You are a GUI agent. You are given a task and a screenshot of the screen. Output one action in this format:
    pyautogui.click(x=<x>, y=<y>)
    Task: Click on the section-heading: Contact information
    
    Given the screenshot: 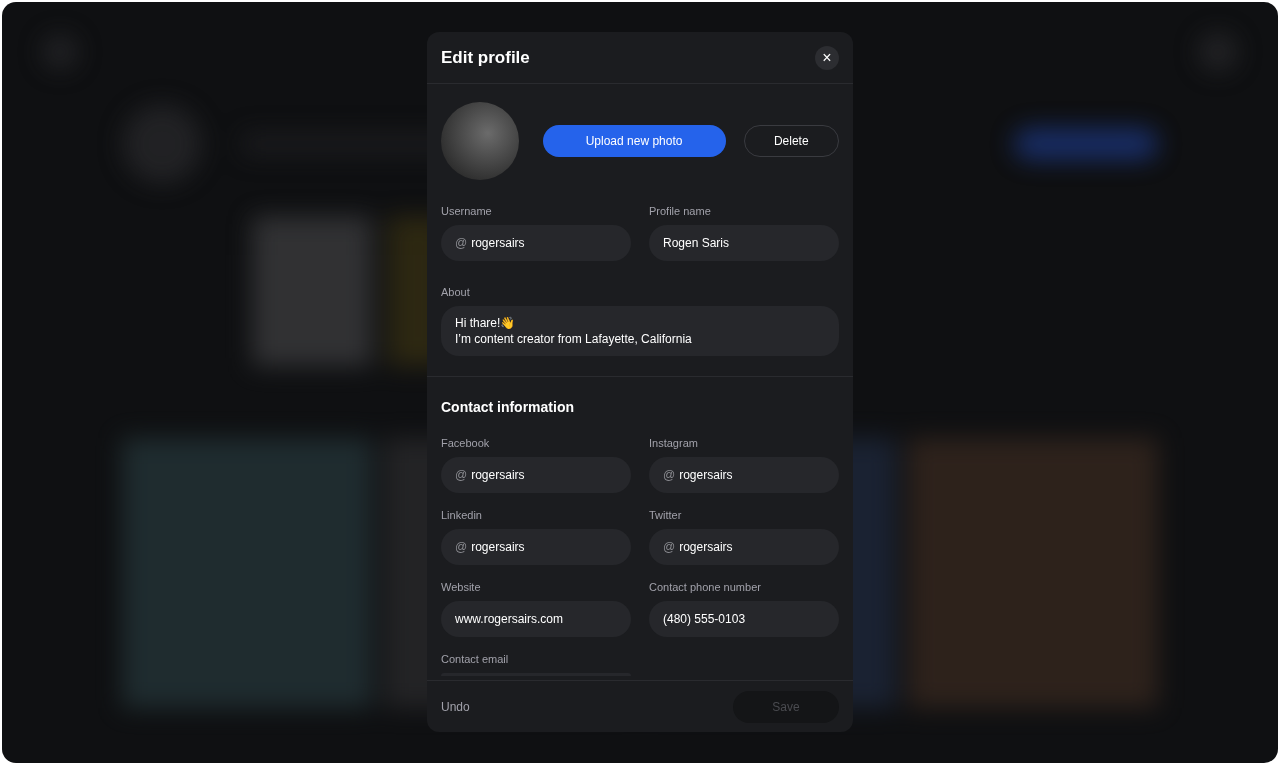 What is the action you would take?
    pyautogui.click(x=508, y=407)
    